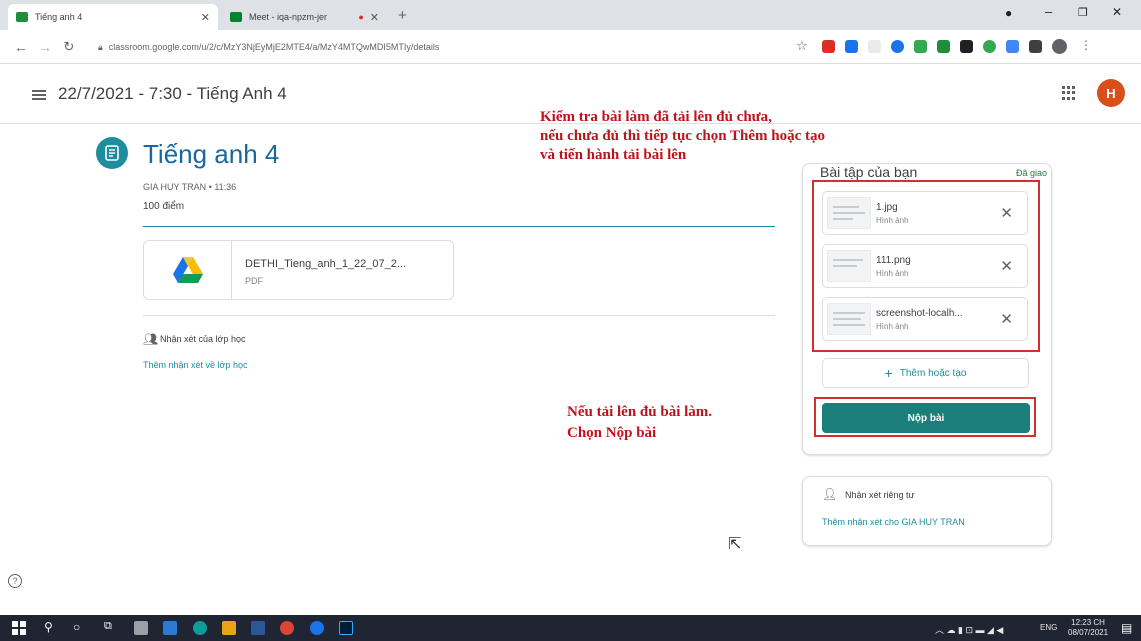  I want to click on photoshop-icon, so click(346, 628).